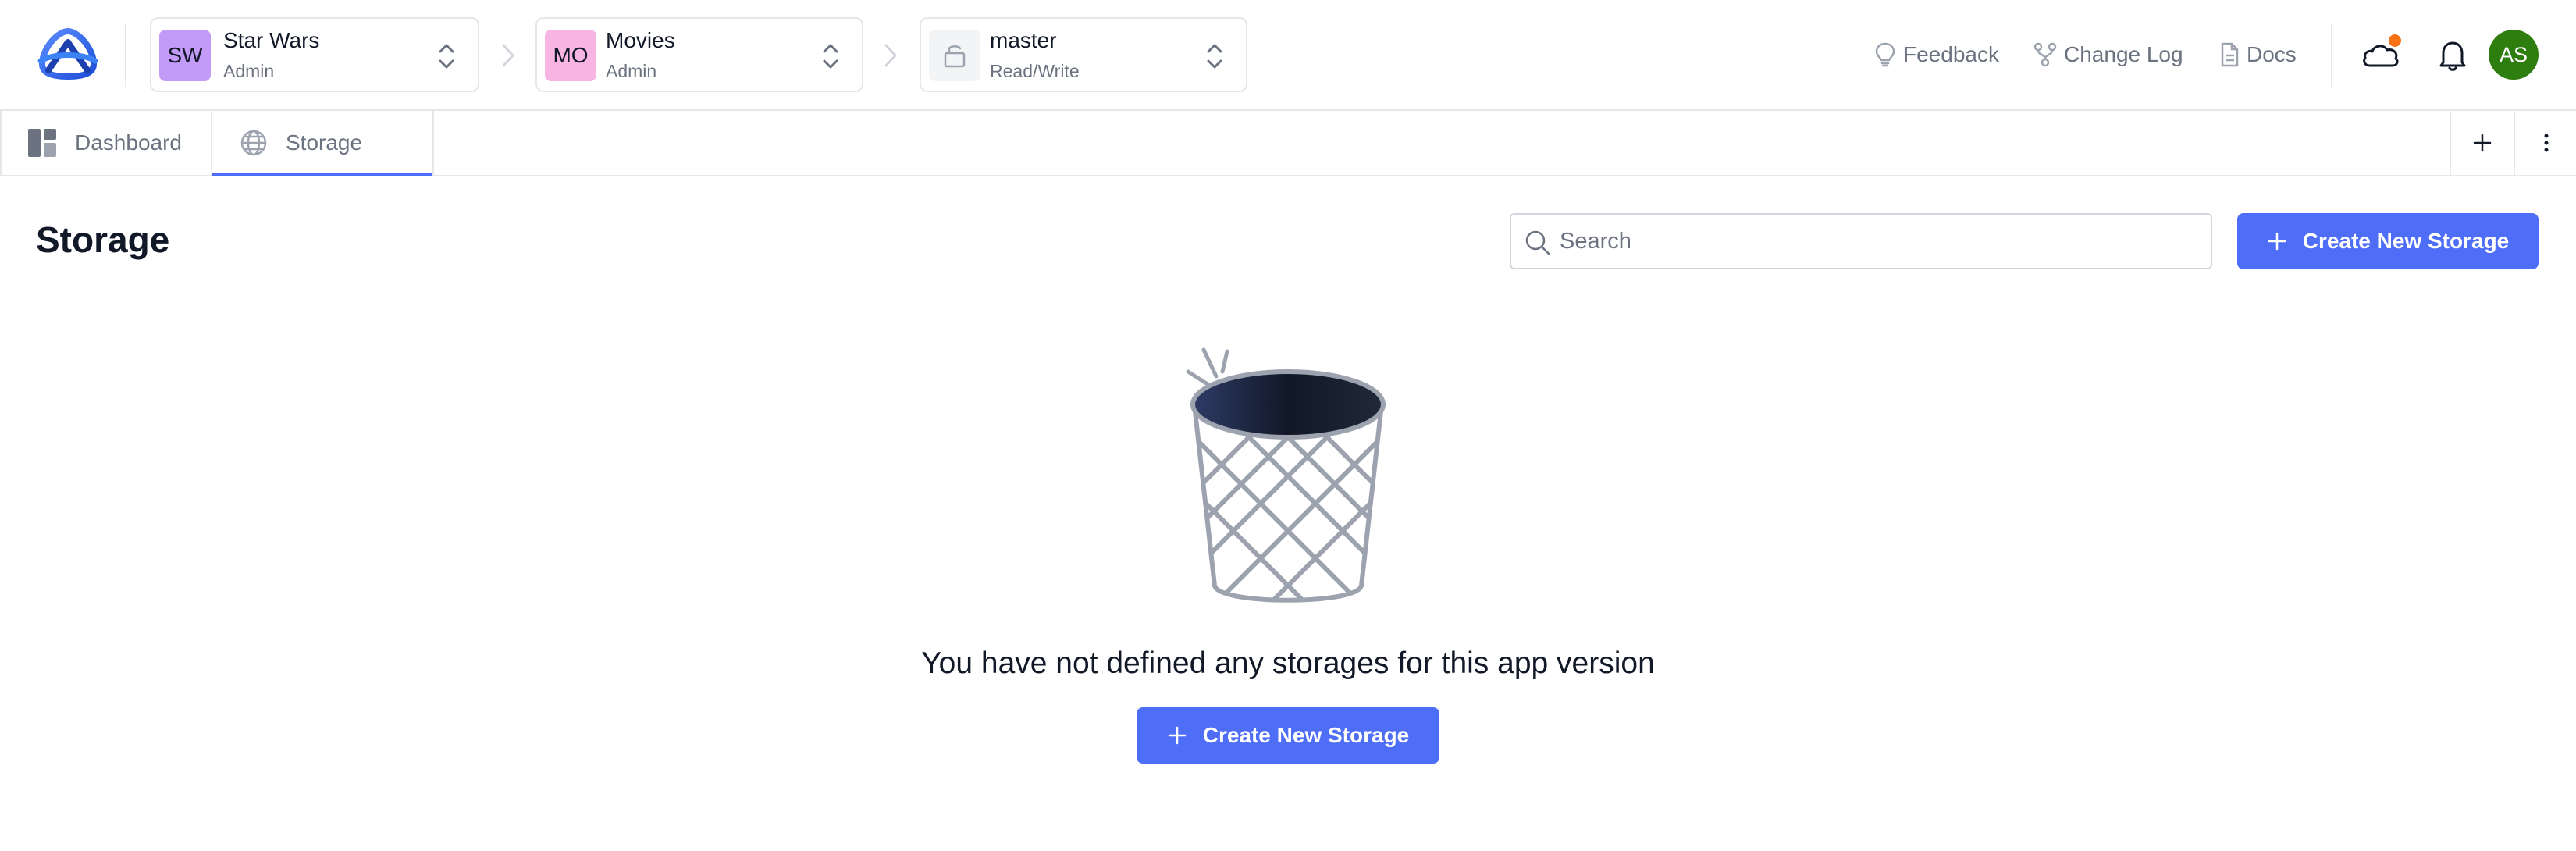 The height and width of the screenshot is (851, 2576). Describe the element at coordinates (1880, 241) in the screenshot. I see `search-input` at that location.